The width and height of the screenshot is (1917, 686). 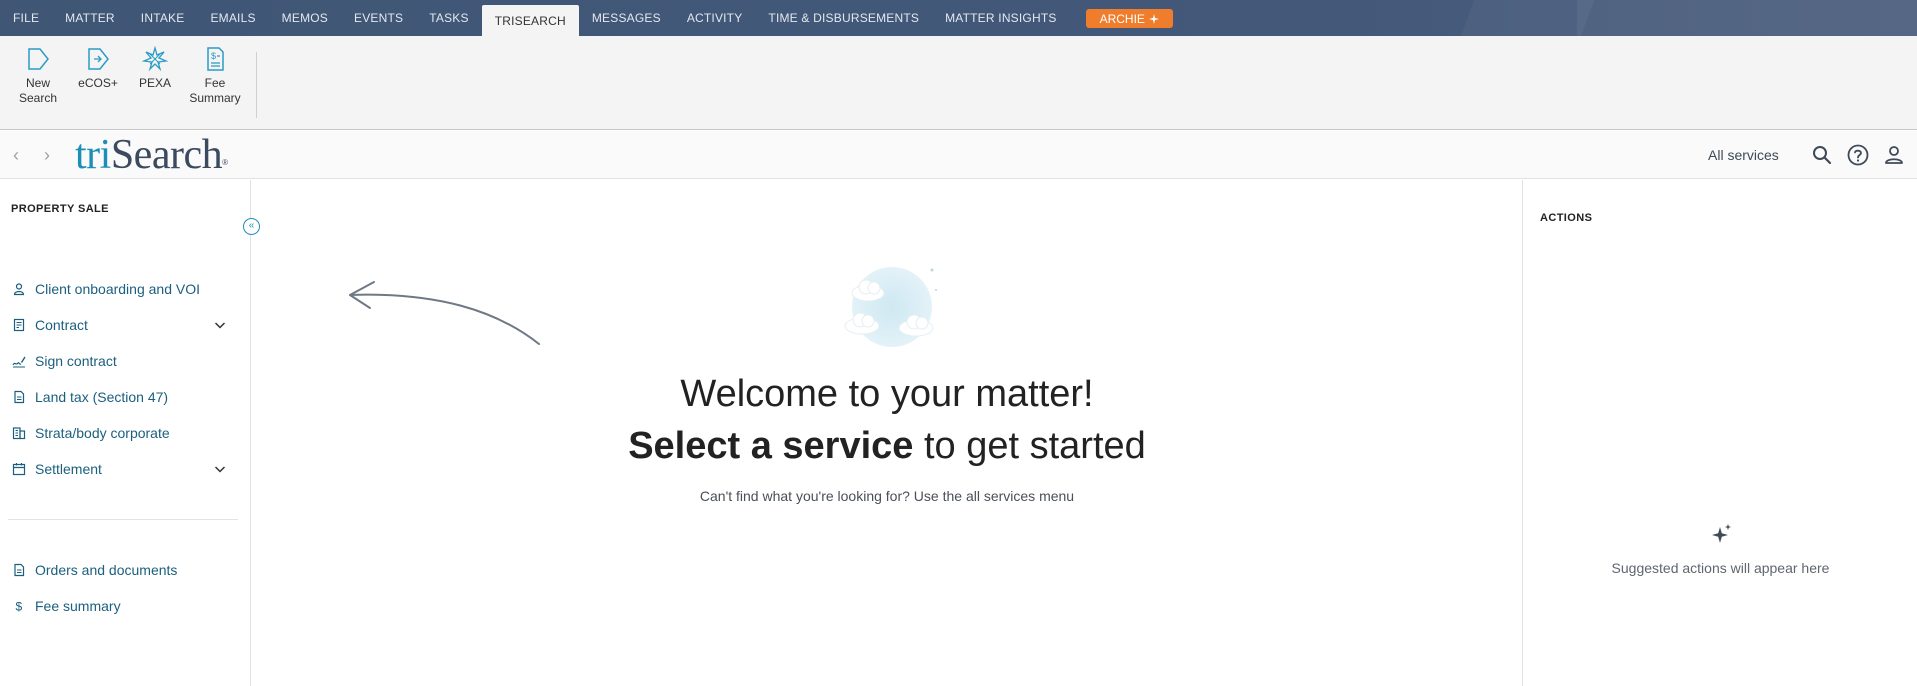 I want to click on pexa-icon, so click(x=155, y=59).